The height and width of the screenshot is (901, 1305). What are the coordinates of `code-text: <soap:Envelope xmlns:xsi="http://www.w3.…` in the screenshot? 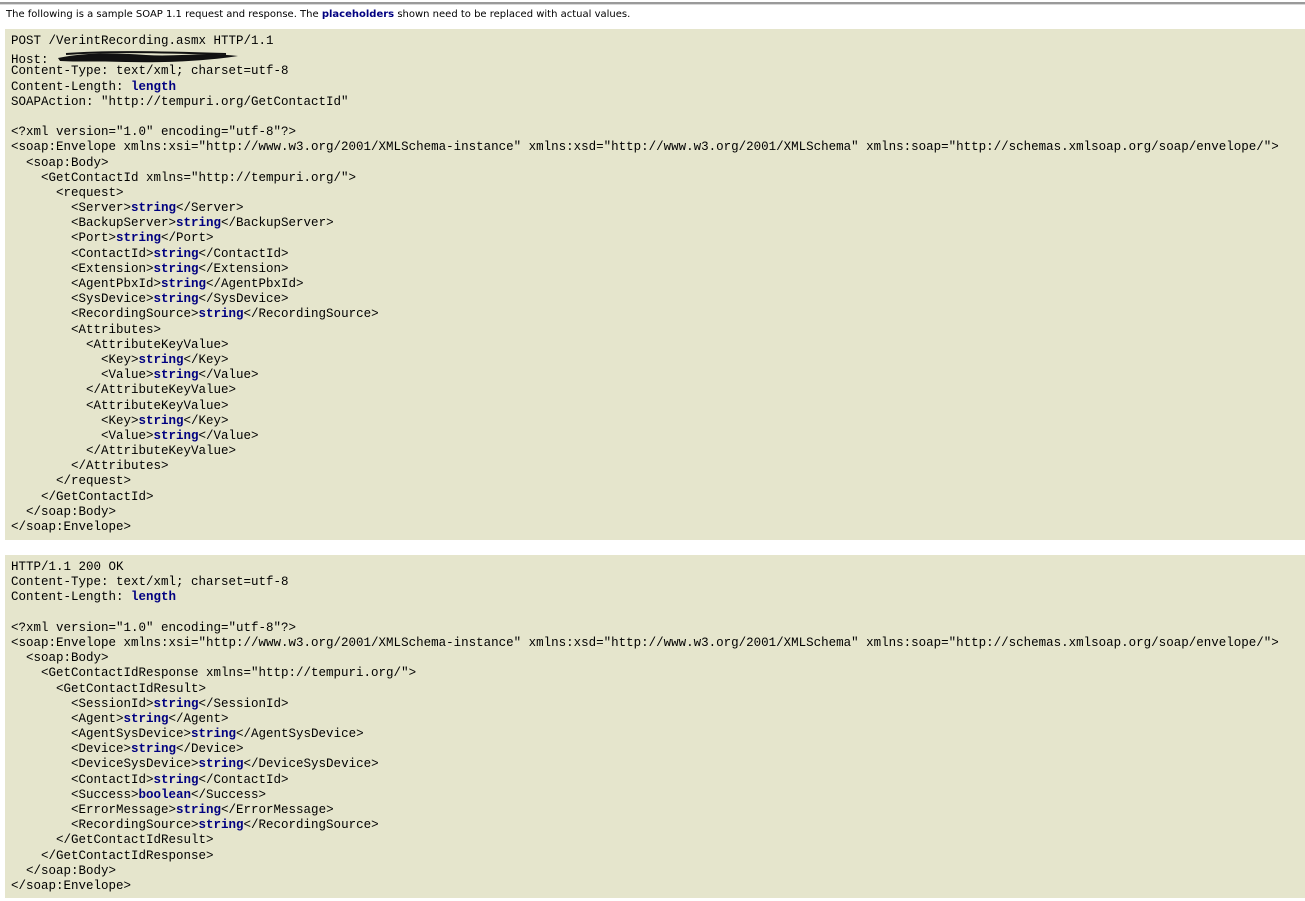 It's located at (645, 147).